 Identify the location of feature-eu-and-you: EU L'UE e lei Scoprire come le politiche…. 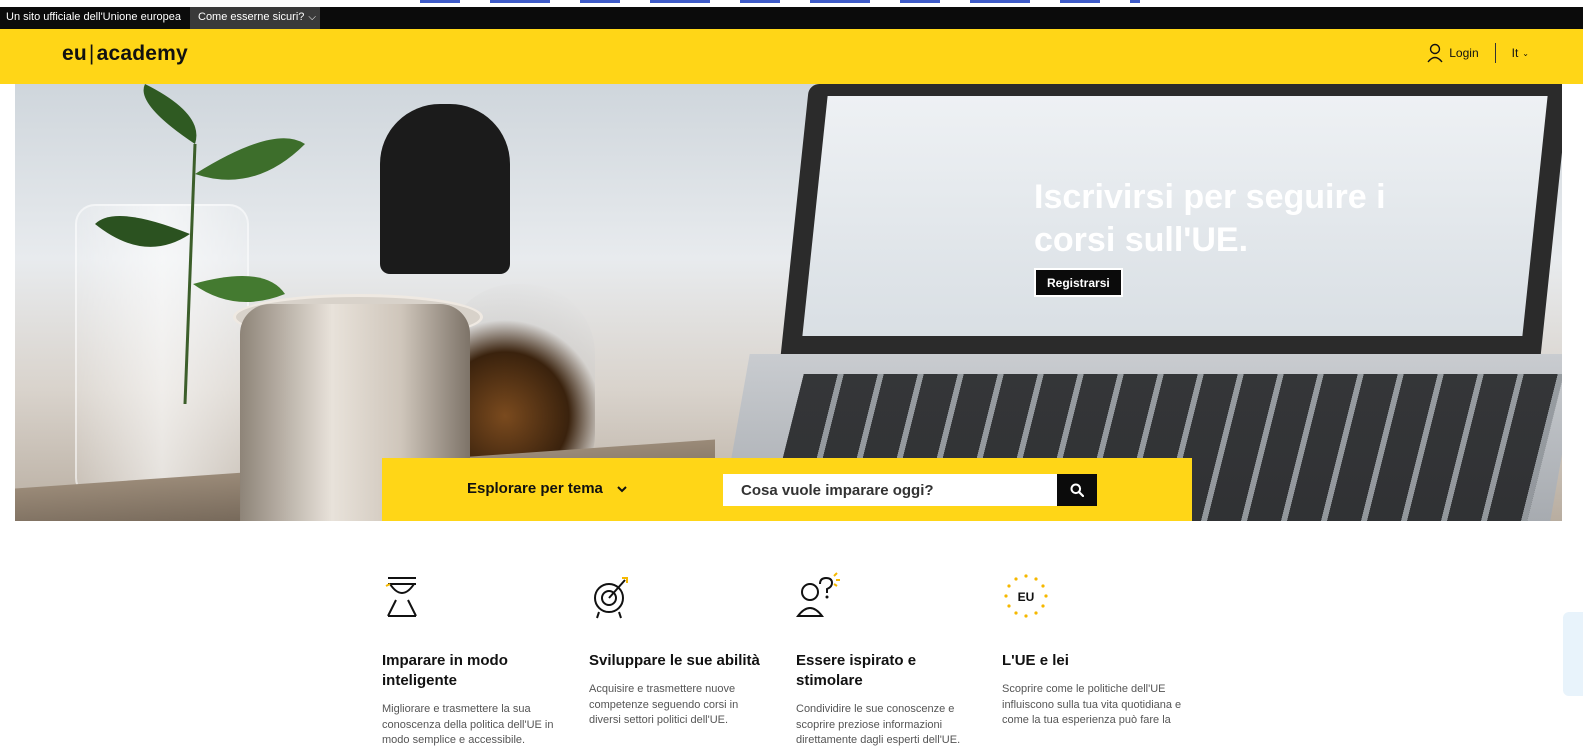
(1092, 650).